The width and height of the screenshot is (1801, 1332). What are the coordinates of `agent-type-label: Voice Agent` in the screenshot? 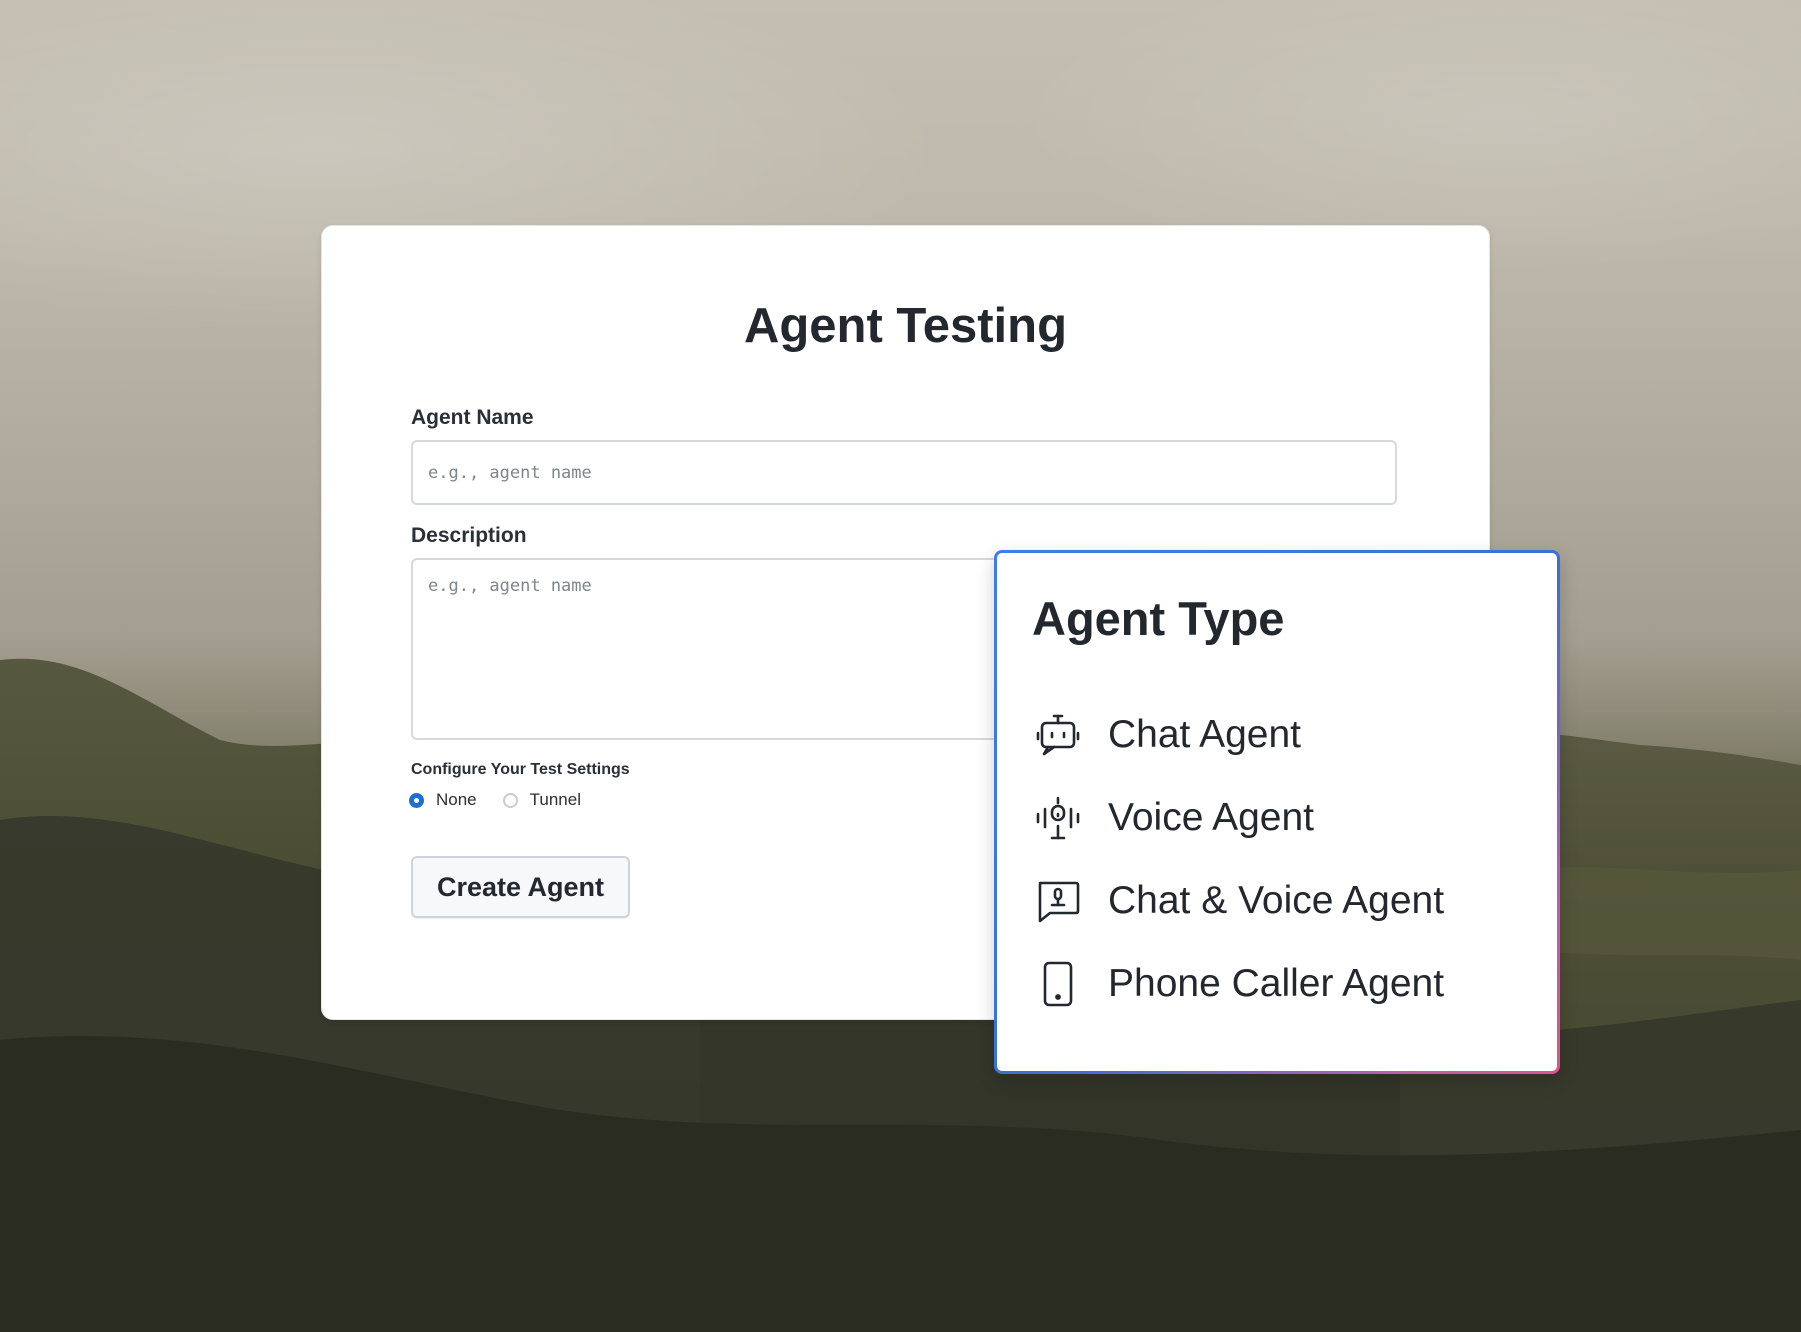 It's located at (1211, 817).